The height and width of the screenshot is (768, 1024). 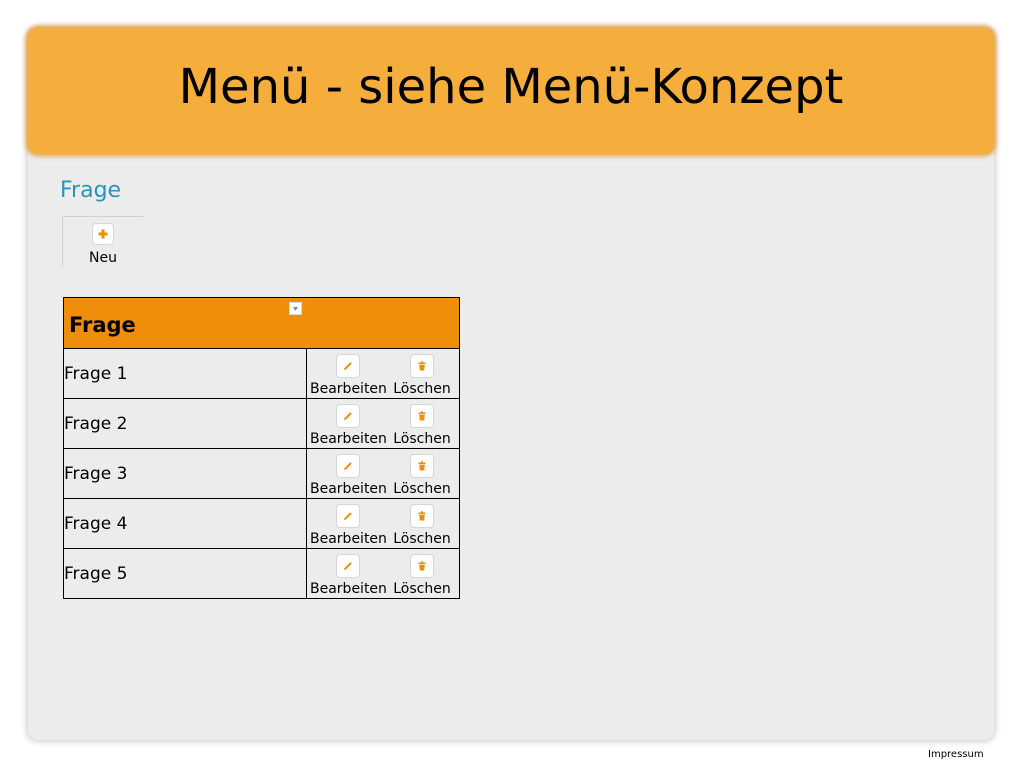 What do you see at coordinates (185, 373) in the screenshot?
I see `question-name: Frage 1` at bounding box center [185, 373].